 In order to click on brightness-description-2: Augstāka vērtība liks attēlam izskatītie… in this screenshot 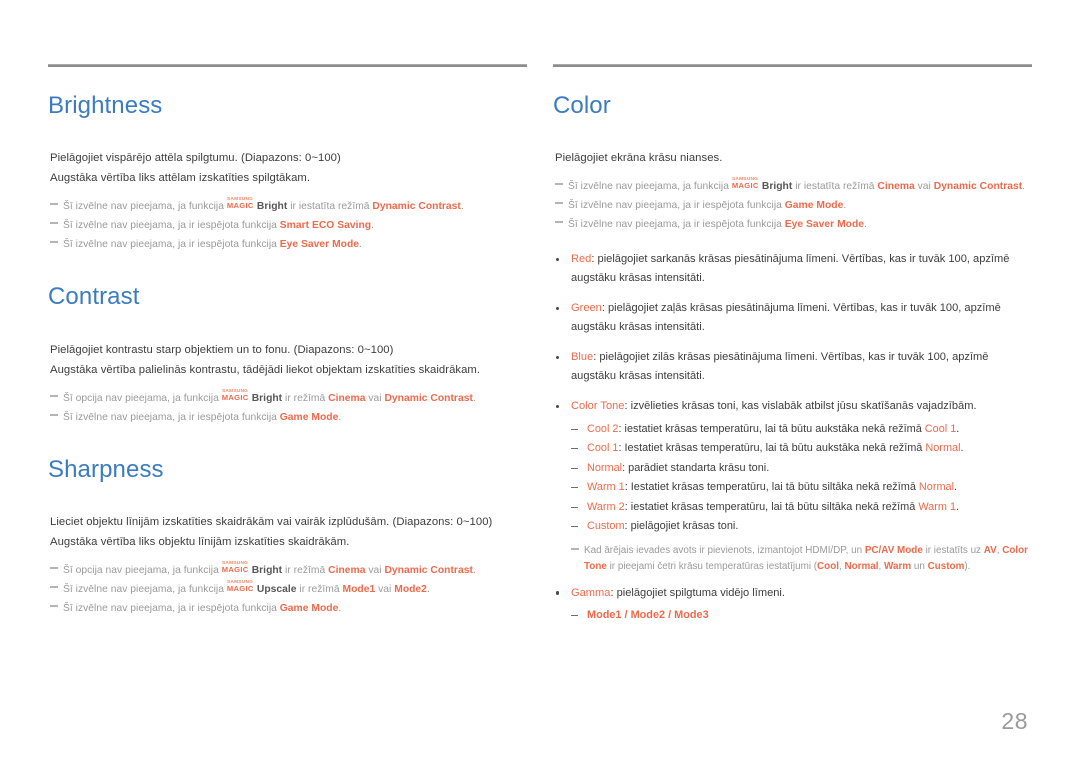, I will do `click(180, 178)`.